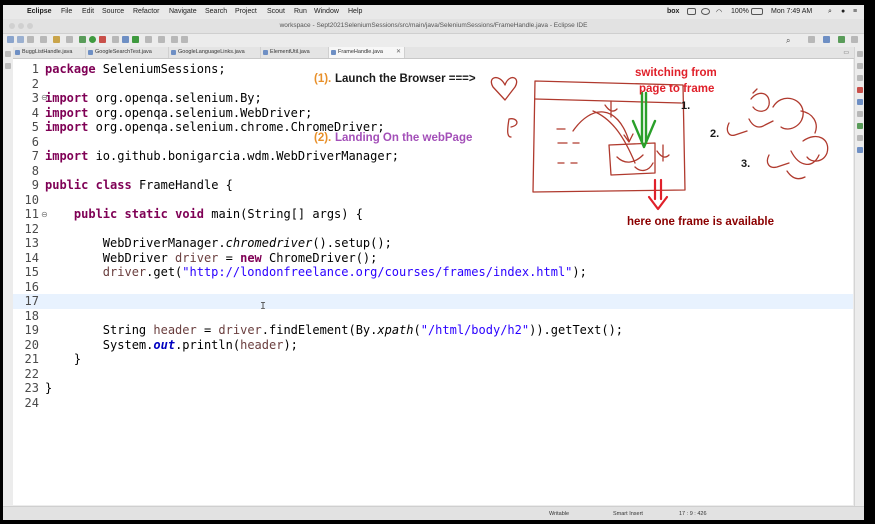  I want to click on restore-right-icon, so click(860, 54).